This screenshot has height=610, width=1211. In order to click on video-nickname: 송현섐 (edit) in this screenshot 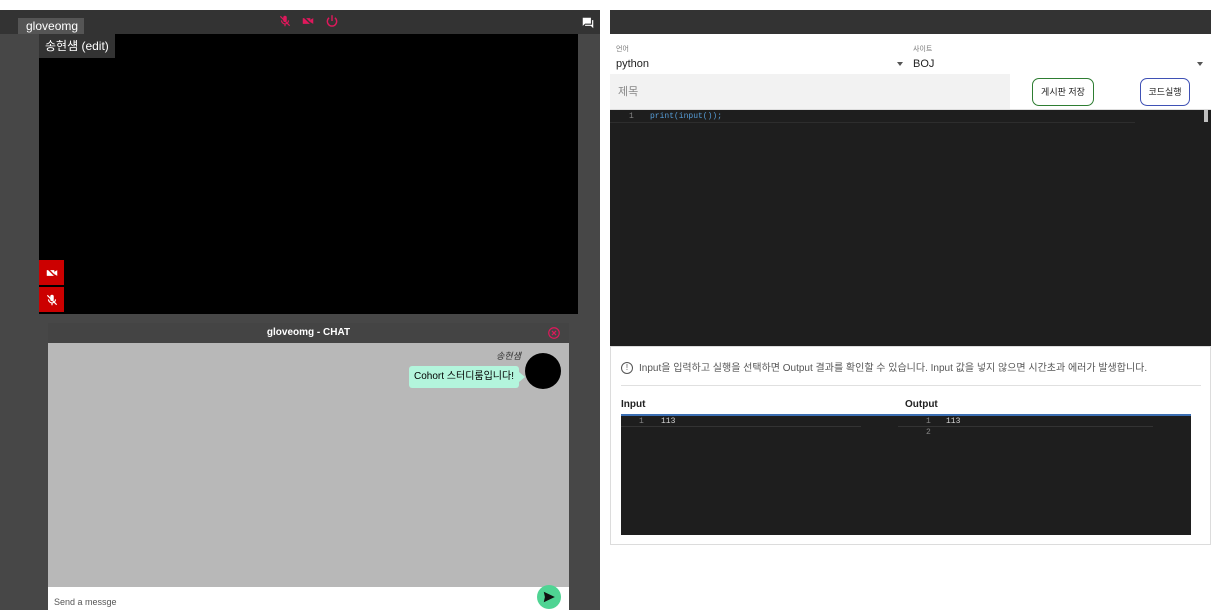, I will do `click(77, 46)`.